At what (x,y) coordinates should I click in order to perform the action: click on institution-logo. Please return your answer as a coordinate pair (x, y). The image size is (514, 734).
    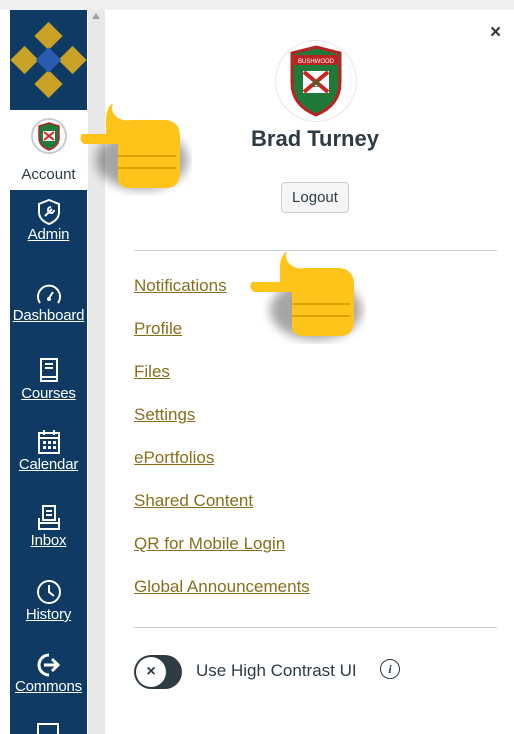
    Looking at the image, I should click on (48, 60).